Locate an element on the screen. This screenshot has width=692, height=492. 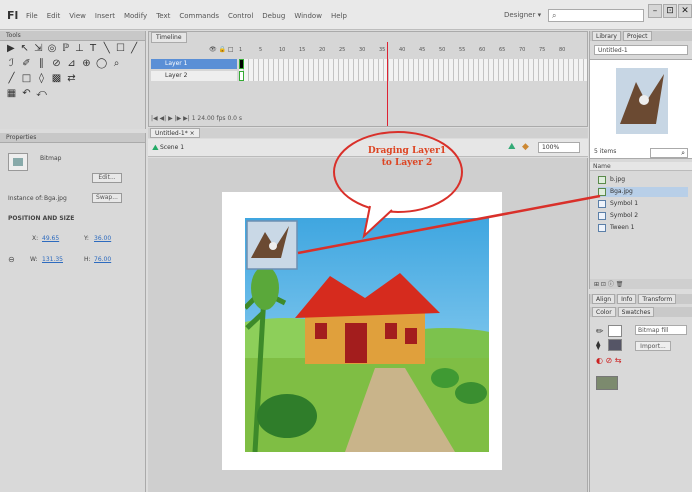
annotation-overlay is located at coordinates (449, 193).